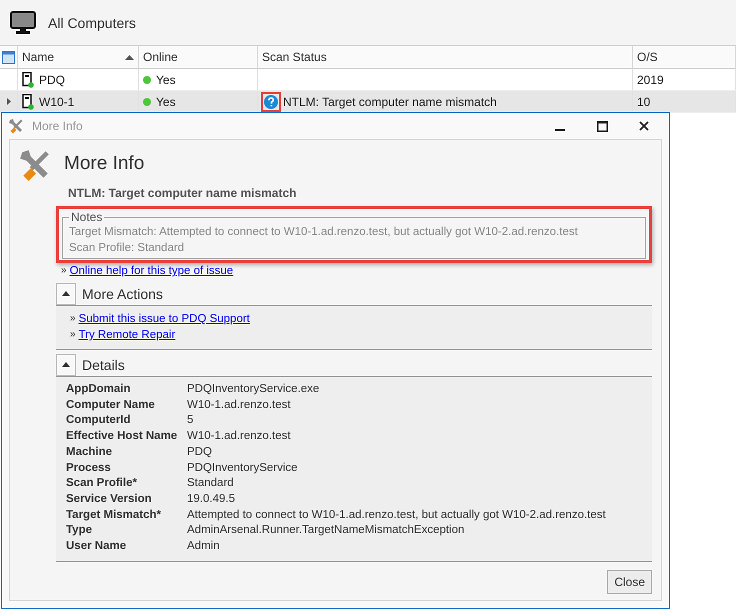 This screenshot has width=736, height=609. Describe the element at coordinates (104, 164) in the screenshot. I see `dialog-heading: More Info` at that location.